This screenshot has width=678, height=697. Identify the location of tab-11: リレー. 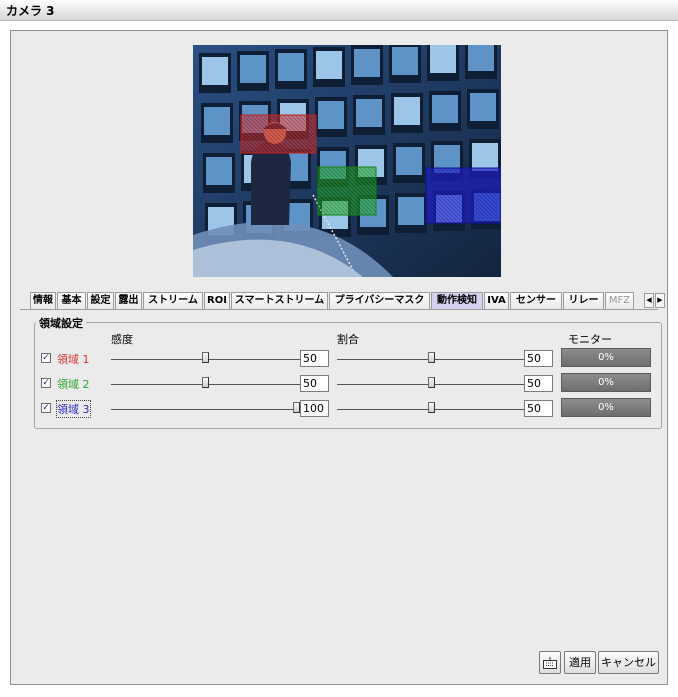
(583, 300).